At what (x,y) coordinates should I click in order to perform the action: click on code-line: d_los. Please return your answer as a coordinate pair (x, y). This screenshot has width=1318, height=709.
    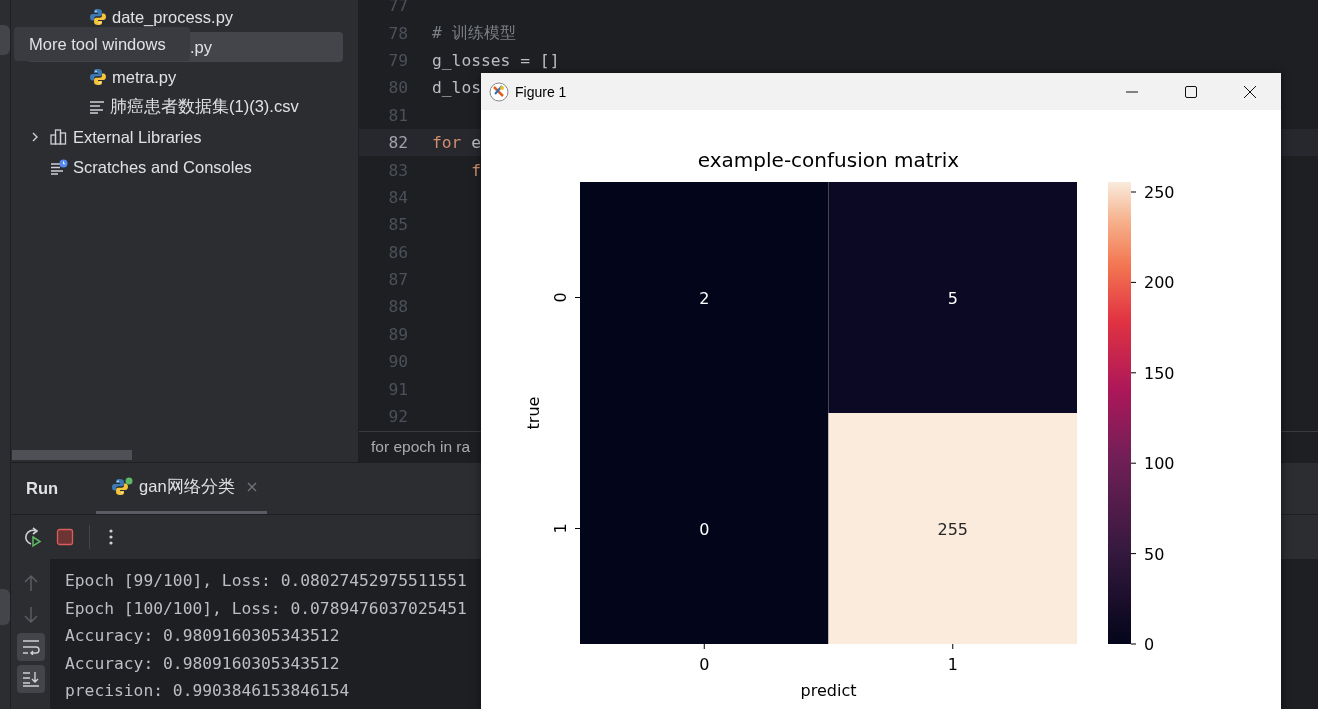
    Looking at the image, I should click on (456, 88).